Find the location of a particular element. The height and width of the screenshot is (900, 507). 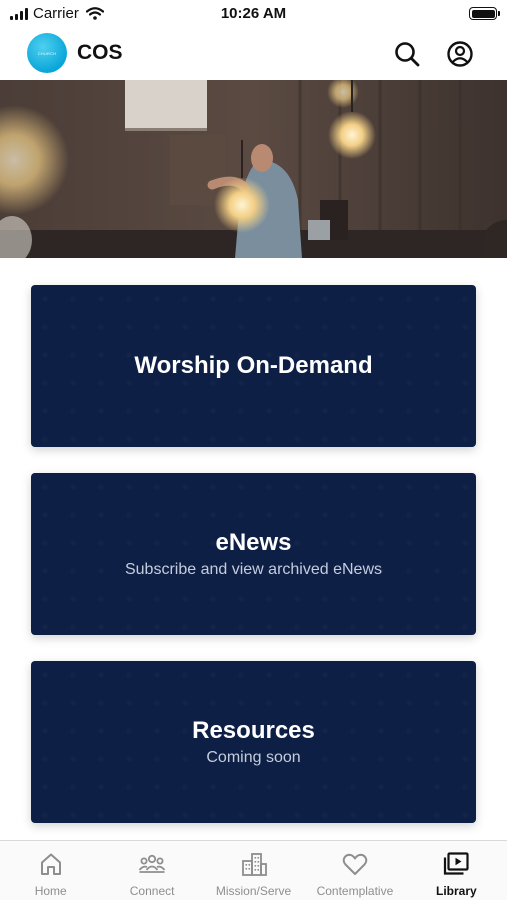

tab-home: Home is located at coordinates (50, 870).